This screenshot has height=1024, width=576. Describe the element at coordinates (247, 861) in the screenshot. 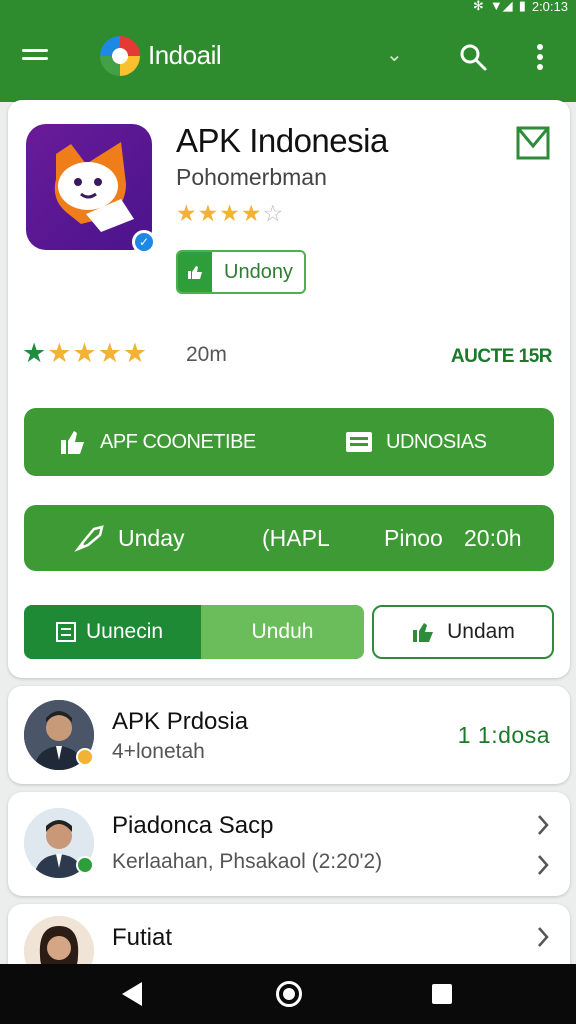

I see `list-item-subtitle: Kerlaahan, Phsakaol (2:20'2)` at that location.